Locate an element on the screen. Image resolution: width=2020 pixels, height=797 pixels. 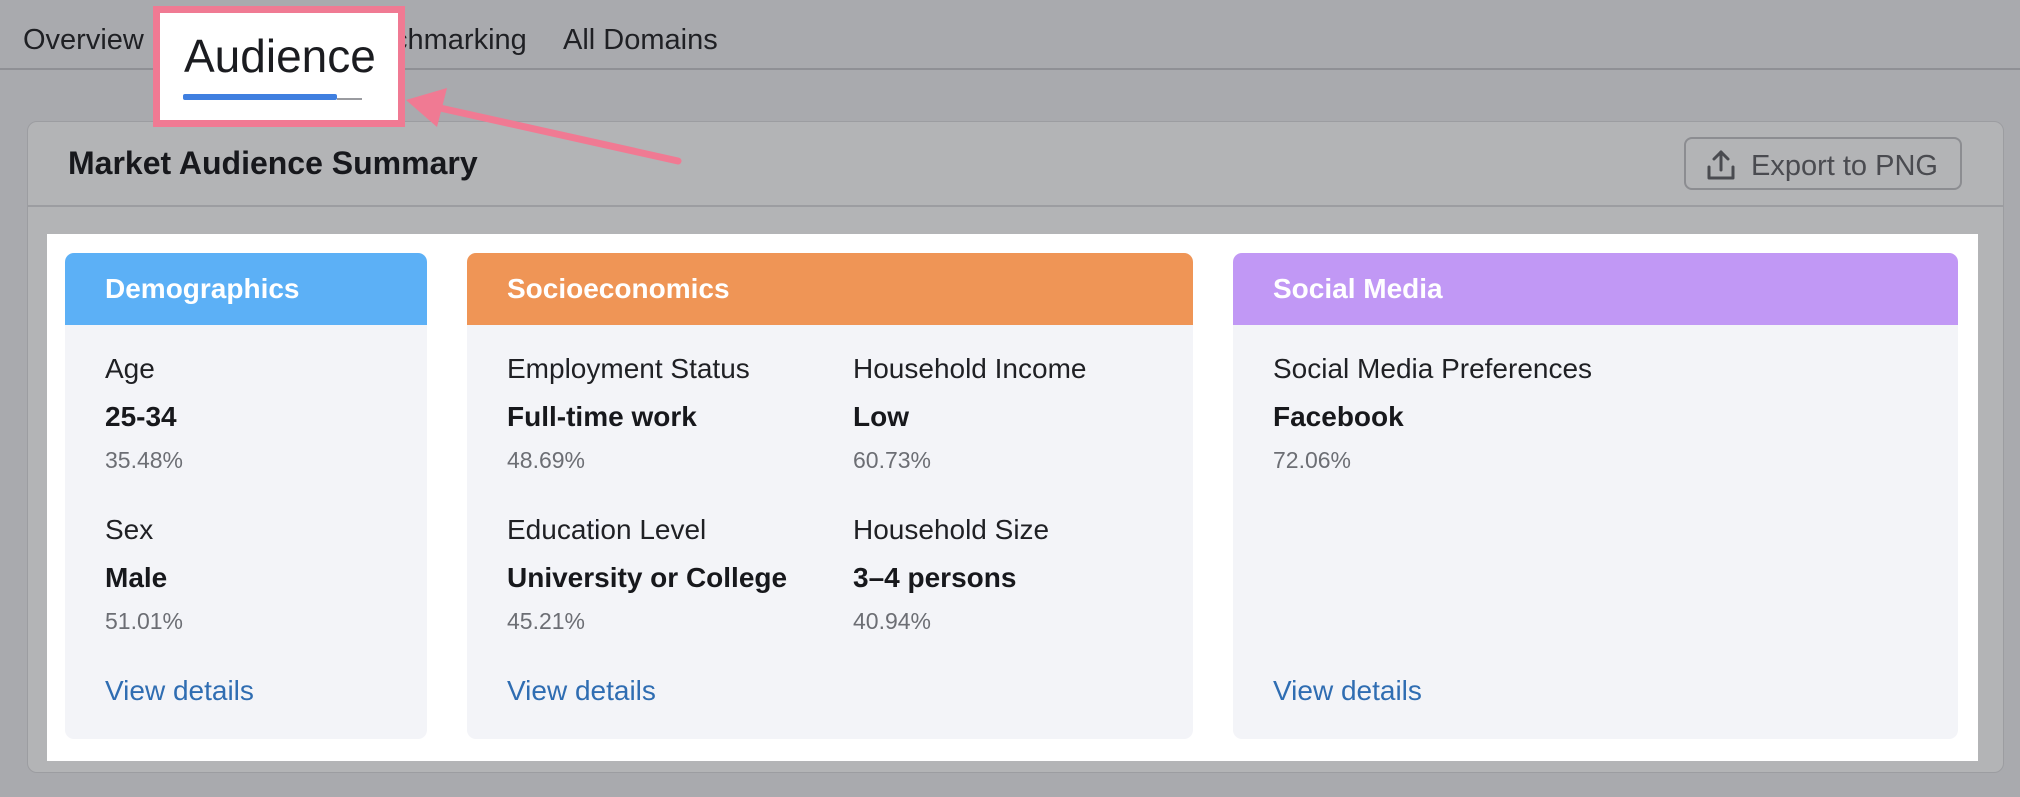
education-label: Education Level is located at coordinates (607, 529).